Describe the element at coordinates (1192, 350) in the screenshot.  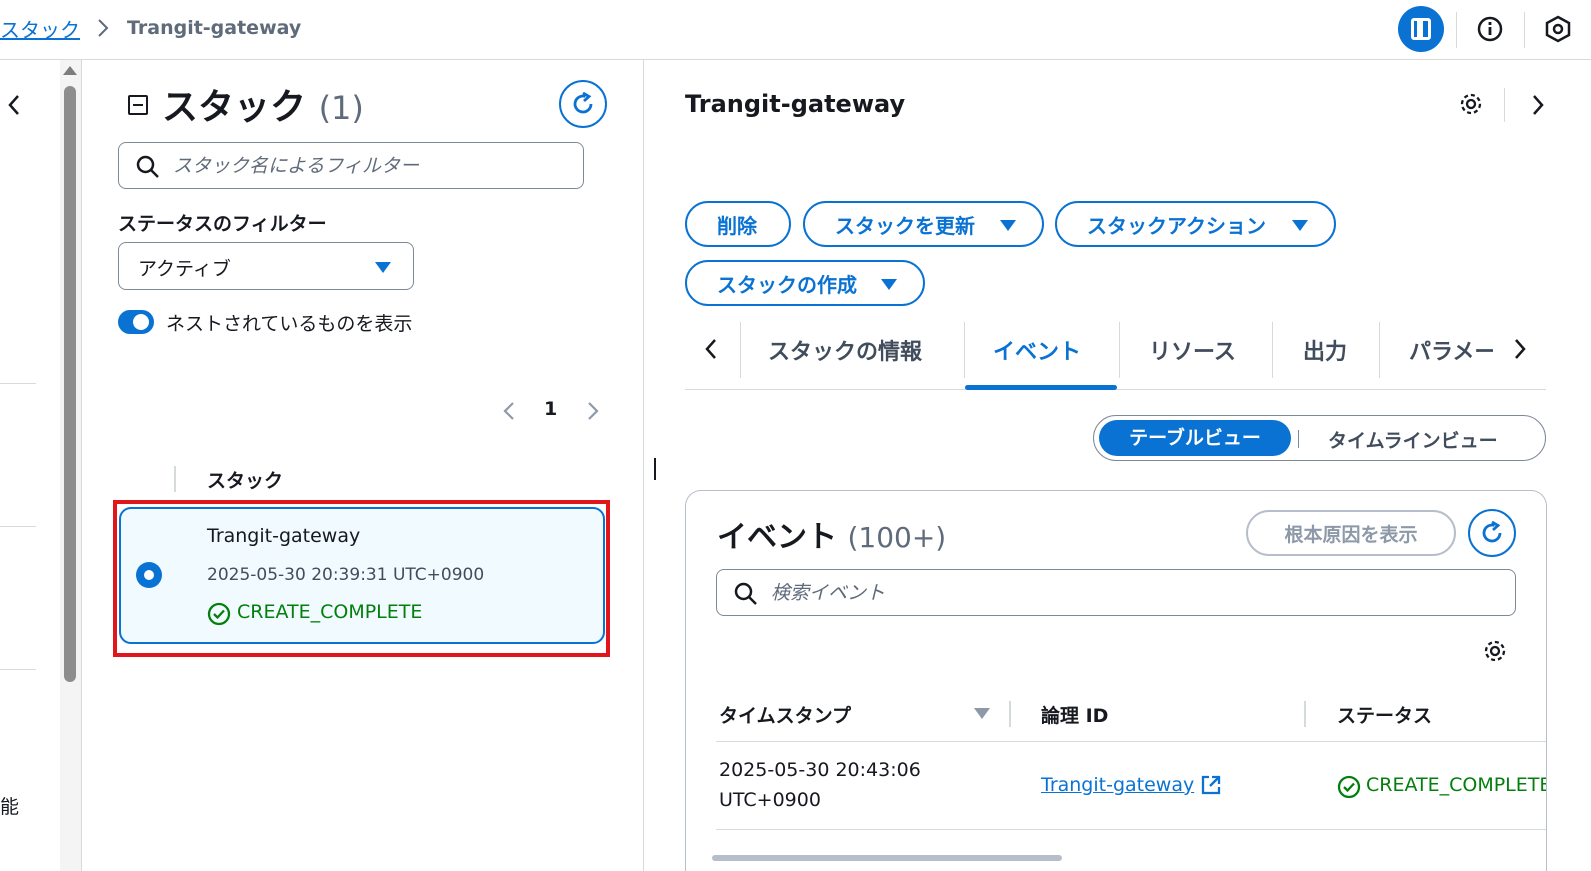
I see `tab-resources: リソース` at that location.